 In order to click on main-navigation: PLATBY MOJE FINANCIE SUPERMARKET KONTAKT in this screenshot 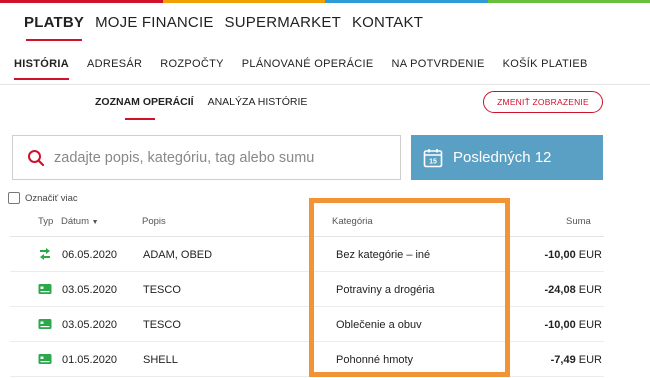, I will do `click(223, 27)`.